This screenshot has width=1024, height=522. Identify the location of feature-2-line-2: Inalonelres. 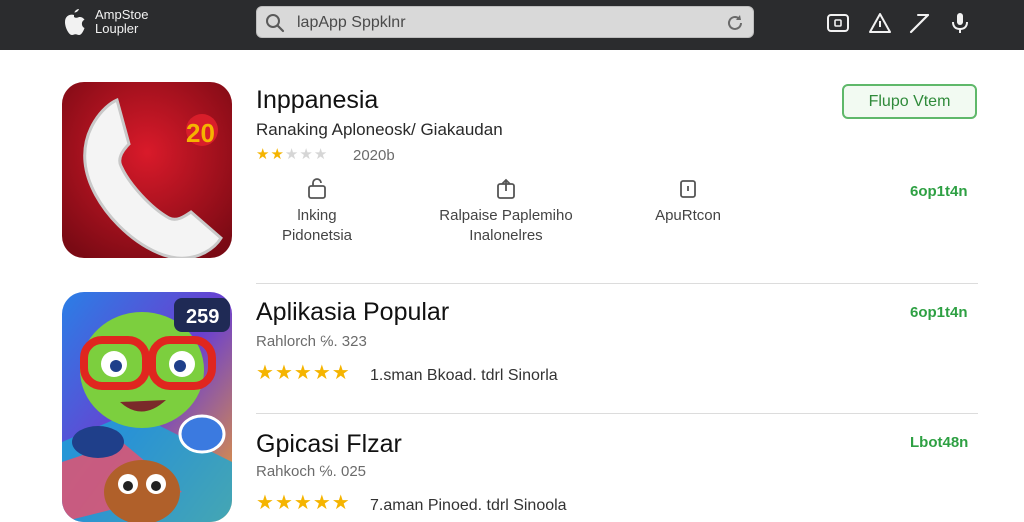
(506, 235).